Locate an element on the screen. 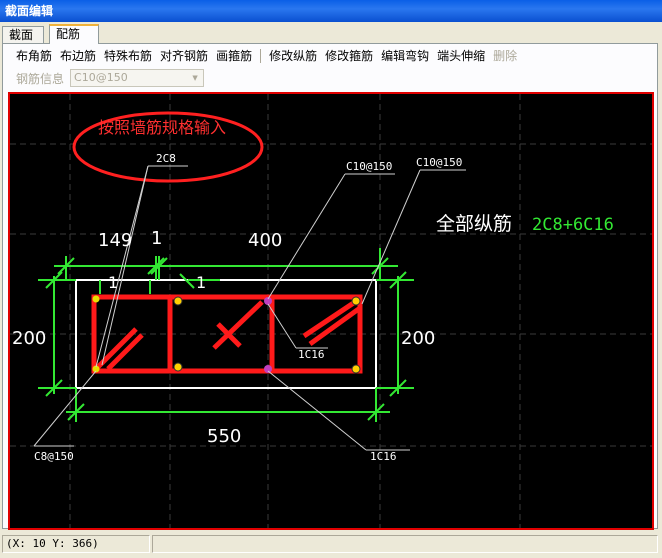 This screenshot has width=662, height=558. label-c8: C8@150 is located at coordinates (54, 456).